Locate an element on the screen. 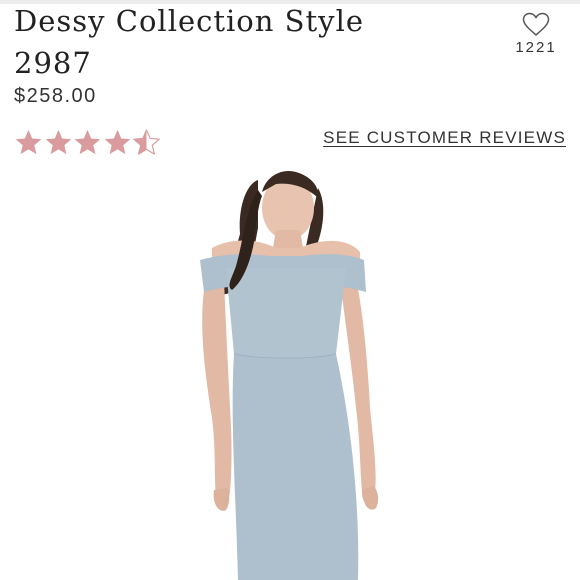 Image resolution: width=580 pixels, height=580 pixels. product-price: $258.00 is located at coordinates (55, 96).